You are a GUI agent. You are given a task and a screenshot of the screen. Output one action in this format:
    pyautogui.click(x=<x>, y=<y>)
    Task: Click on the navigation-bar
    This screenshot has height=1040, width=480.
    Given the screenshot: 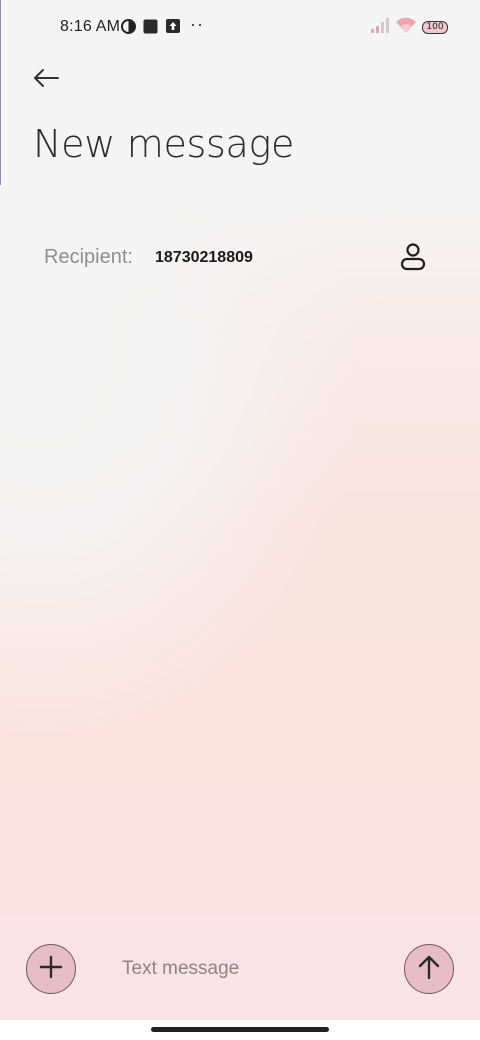 What is the action you would take?
    pyautogui.click(x=240, y=1030)
    